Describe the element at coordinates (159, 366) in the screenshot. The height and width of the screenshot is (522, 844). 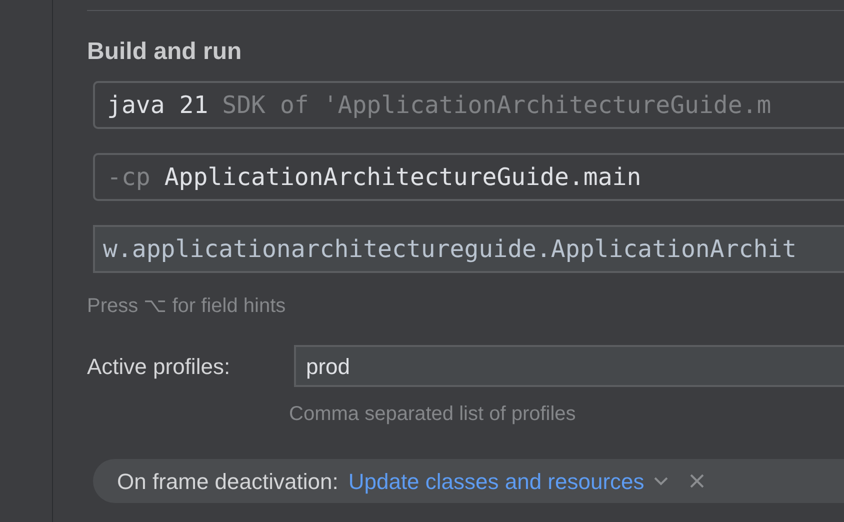
I see `profiles-label: Active profiles:` at that location.